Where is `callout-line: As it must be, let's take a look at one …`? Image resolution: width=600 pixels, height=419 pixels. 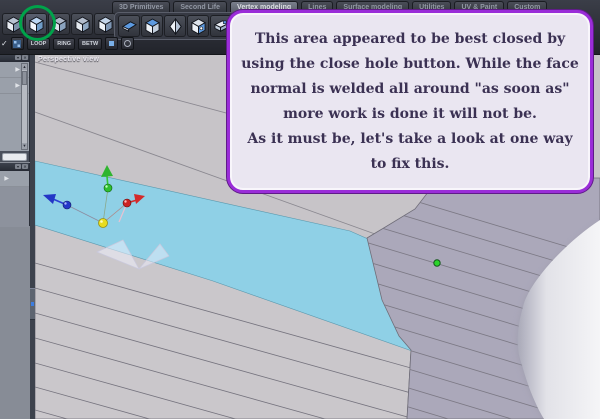 callout-line: As it must be, let's take a look at one … is located at coordinates (410, 138).